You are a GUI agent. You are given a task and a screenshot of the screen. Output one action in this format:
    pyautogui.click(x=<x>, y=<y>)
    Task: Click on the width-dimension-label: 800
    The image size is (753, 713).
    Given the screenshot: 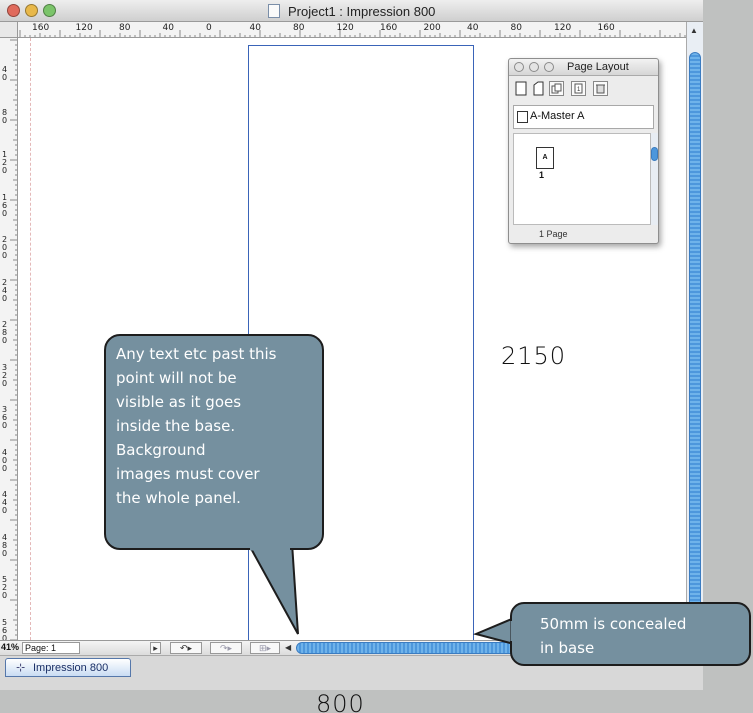 What is the action you would take?
    pyautogui.click(x=340, y=701)
    